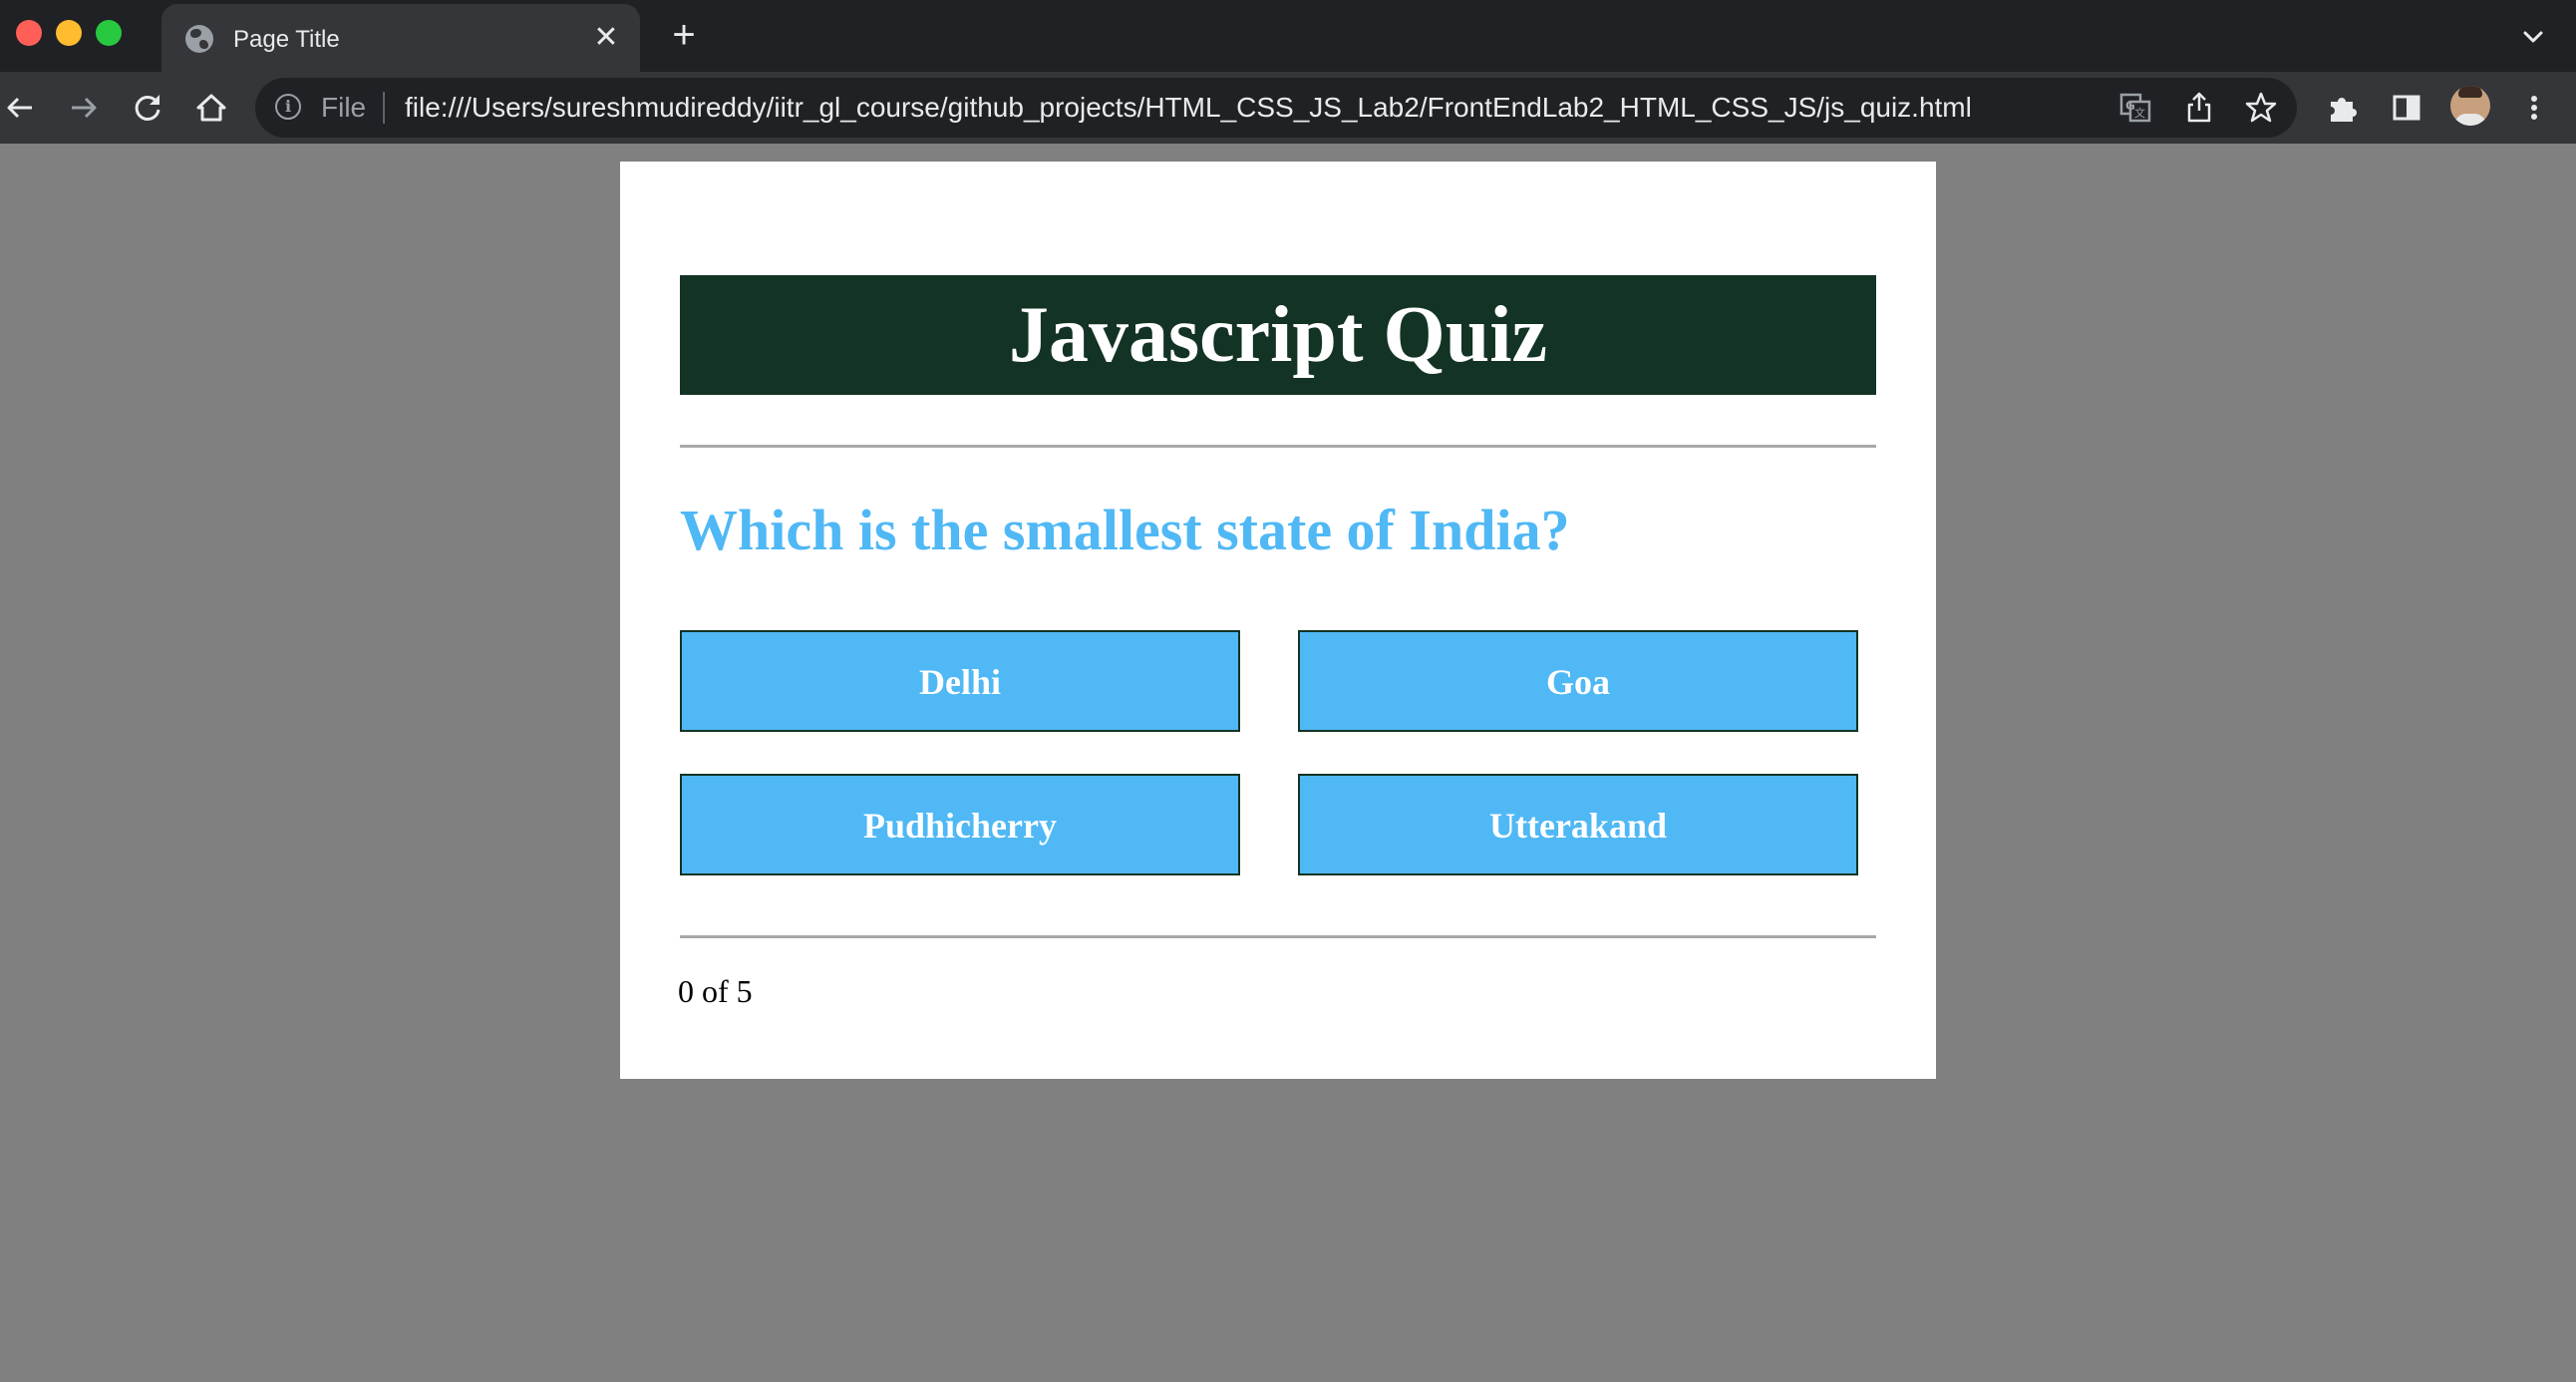 This screenshot has height=1382, width=2576. Describe the element at coordinates (1278, 335) in the screenshot. I see `quiz-title: Javascript Quiz` at that location.